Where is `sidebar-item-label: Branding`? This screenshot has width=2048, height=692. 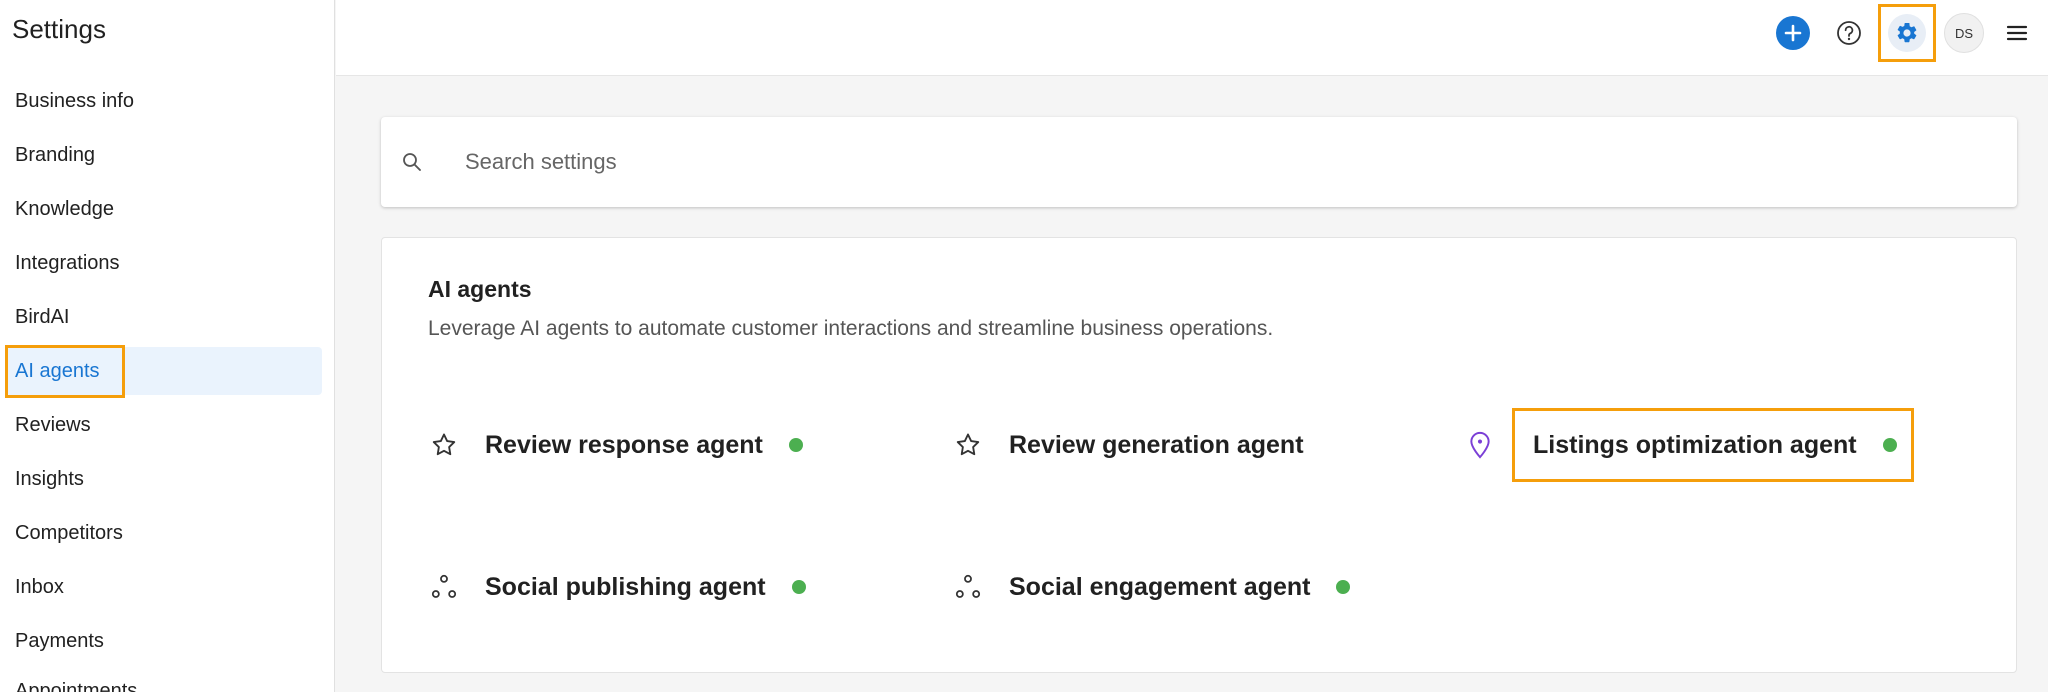
sidebar-item-label: Branding is located at coordinates (55, 154).